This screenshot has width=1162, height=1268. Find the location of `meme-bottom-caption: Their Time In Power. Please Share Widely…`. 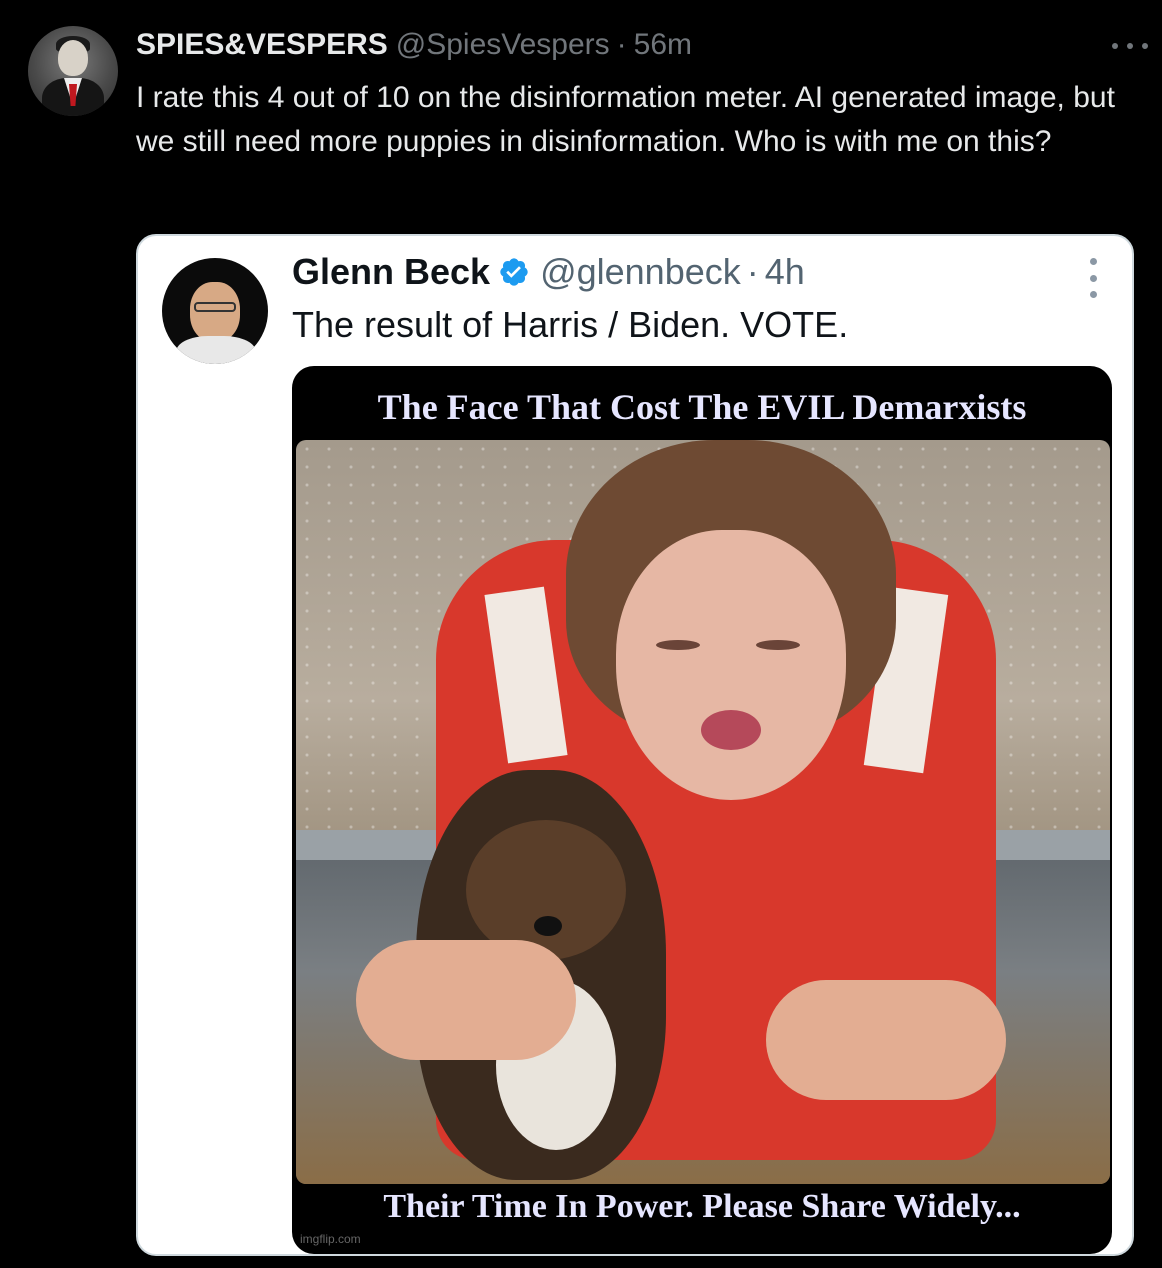

meme-bottom-caption: Their Time In Power. Please Share Widely… is located at coordinates (702, 1206).